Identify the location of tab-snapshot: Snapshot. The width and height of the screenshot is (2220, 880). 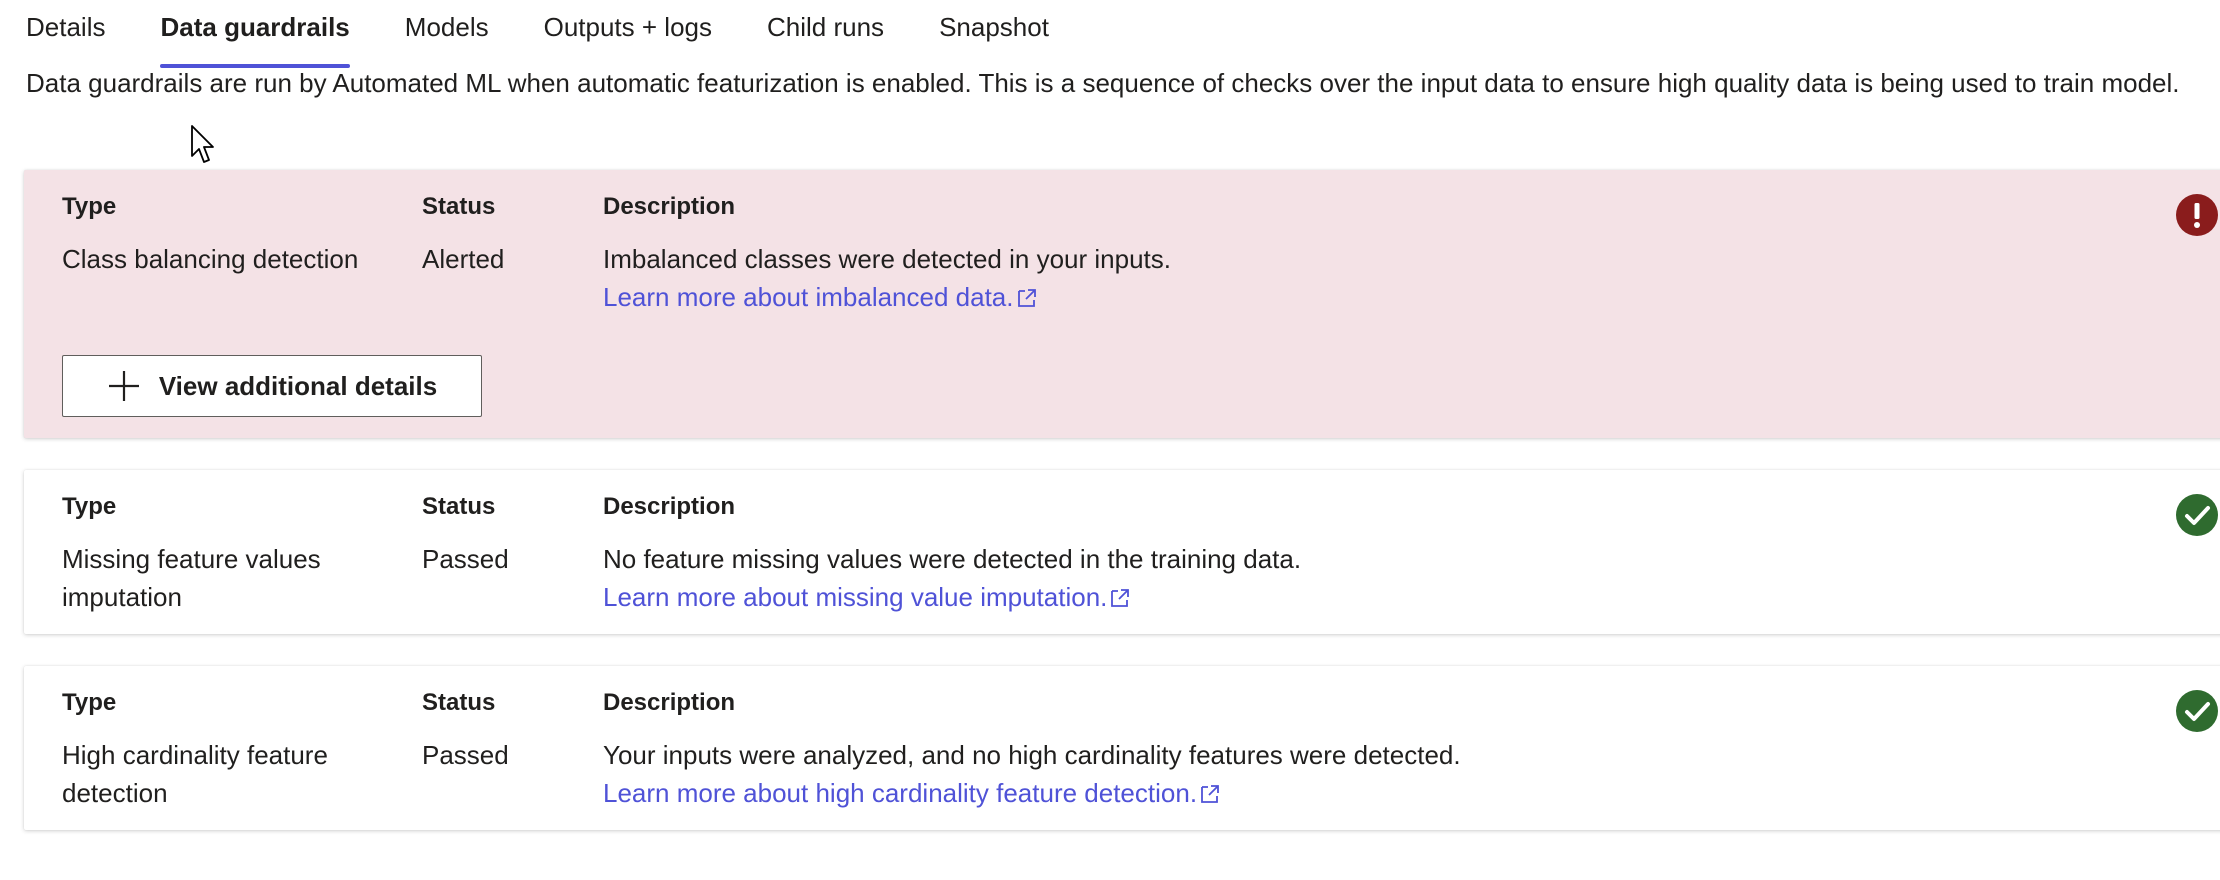
(994, 34).